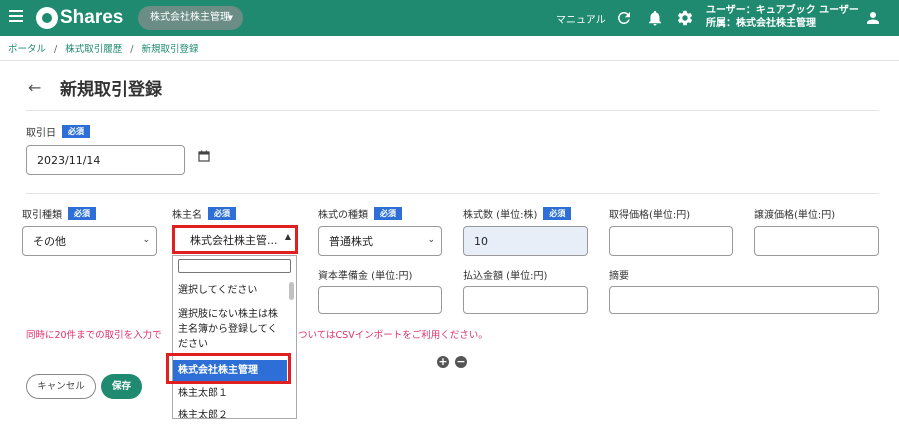 This screenshot has width=899, height=437. I want to click on breadcrumb-trade-history: 株式取引履歴, so click(93, 49).